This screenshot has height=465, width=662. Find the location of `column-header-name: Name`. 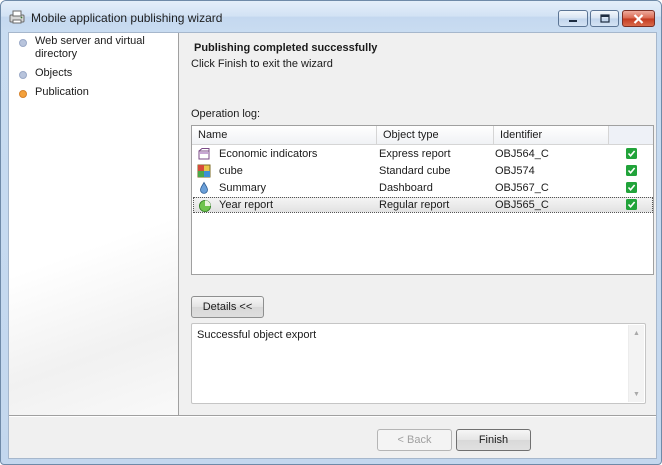

column-header-name: Name is located at coordinates (284, 135).